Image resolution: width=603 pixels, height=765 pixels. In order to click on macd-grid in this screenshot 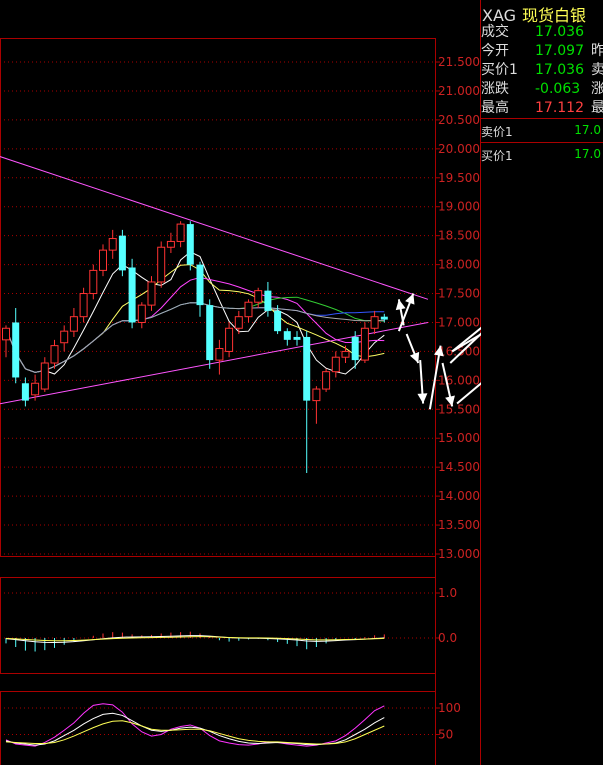, I will do `click(217, 615)`.